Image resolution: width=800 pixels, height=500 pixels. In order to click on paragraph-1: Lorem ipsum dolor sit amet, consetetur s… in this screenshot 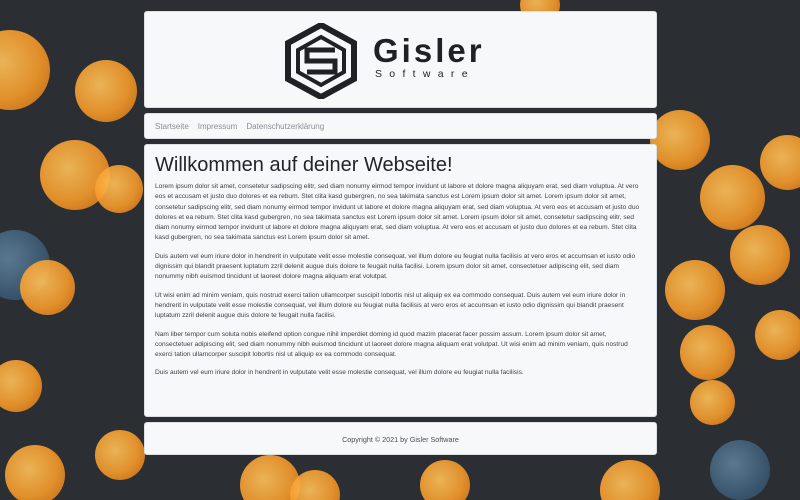, I will do `click(397, 212)`.